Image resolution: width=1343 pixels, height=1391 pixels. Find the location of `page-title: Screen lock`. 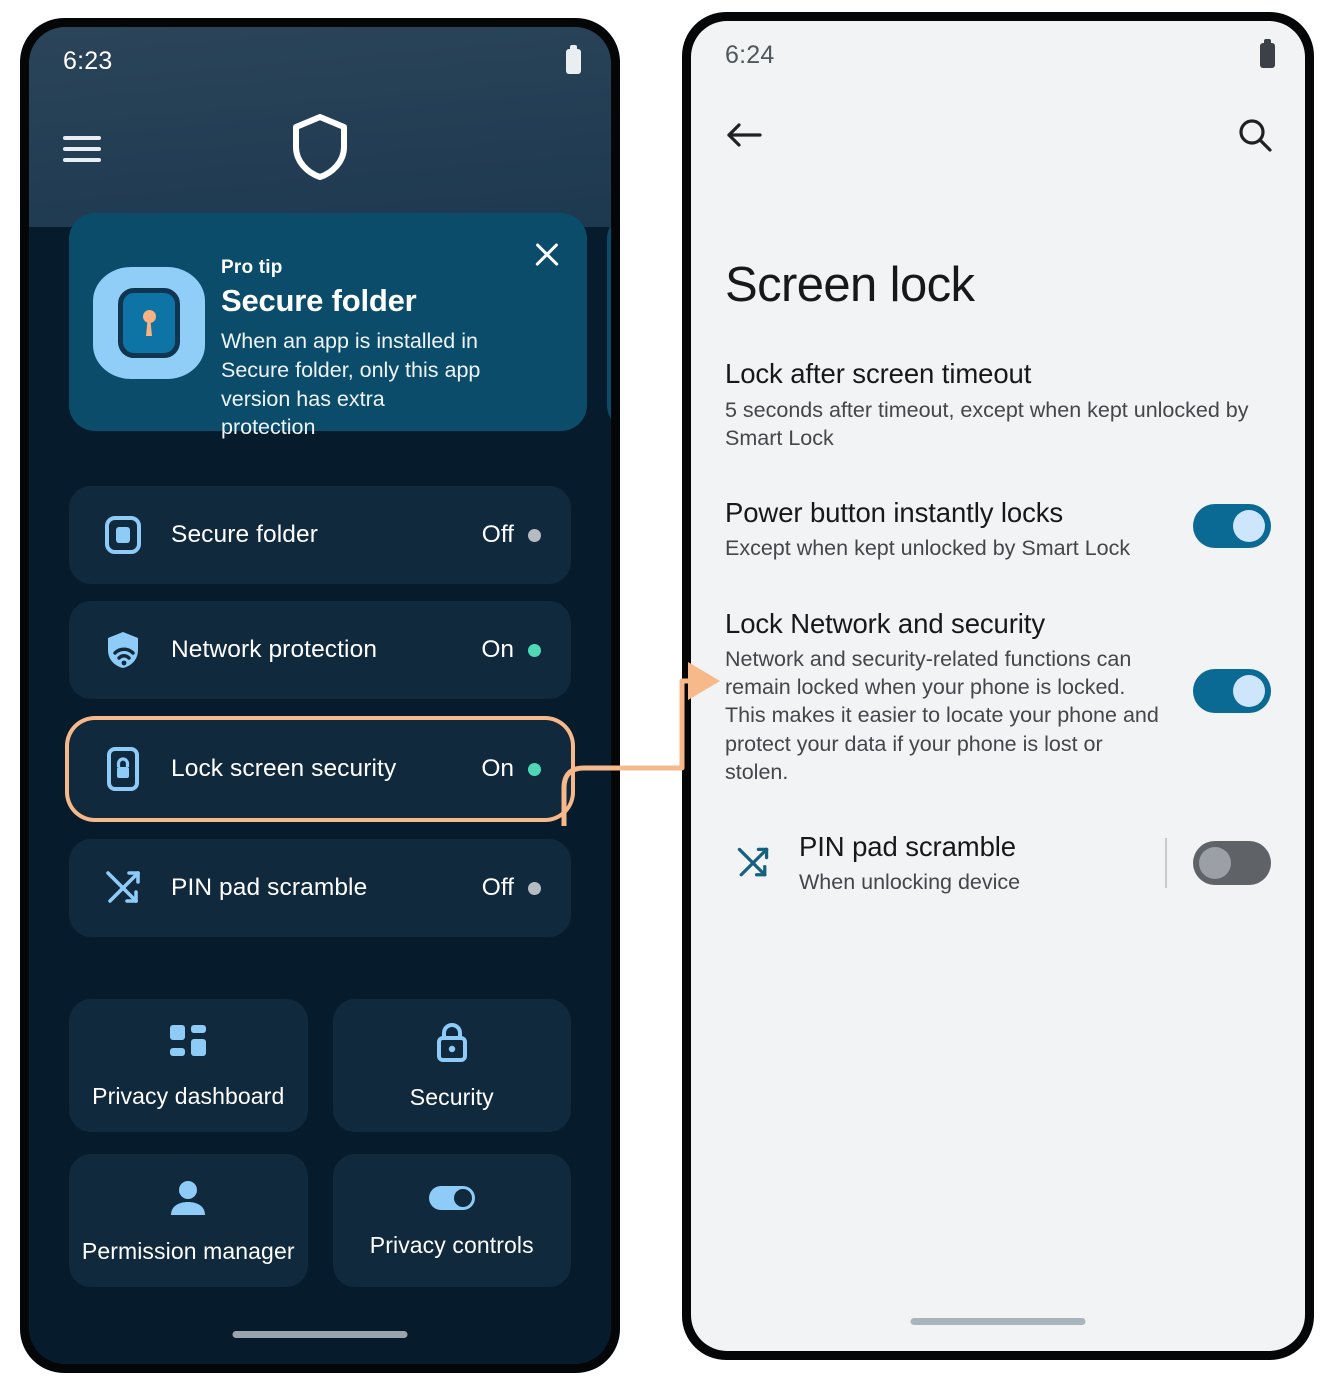

page-title: Screen lock is located at coordinates (850, 285).